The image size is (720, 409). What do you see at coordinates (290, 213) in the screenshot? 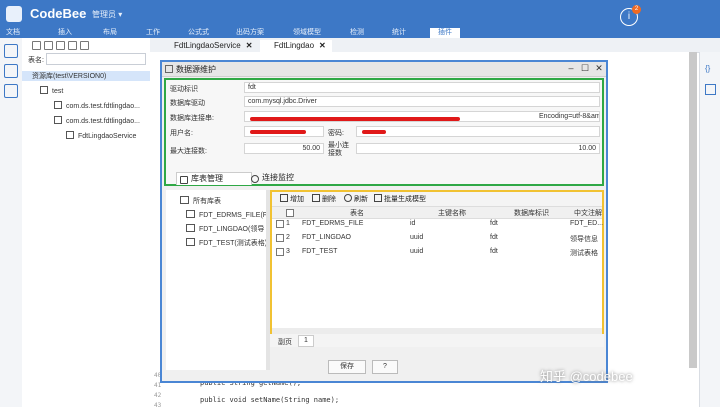
I see `select-all-checkbox` at bounding box center [290, 213].